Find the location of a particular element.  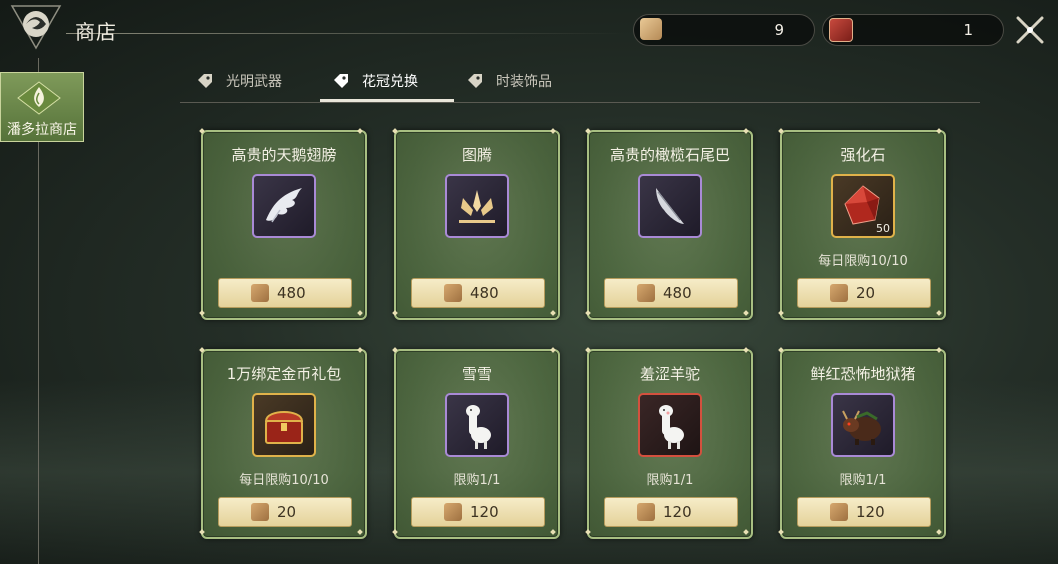

shop-item-card: 雪雪 限购1/1 120 is located at coordinates (476, 443).